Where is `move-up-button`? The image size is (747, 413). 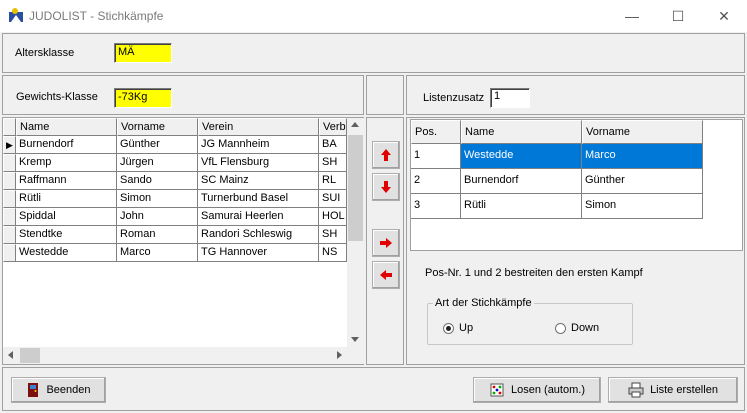 move-up-button is located at coordinates (386, 155).